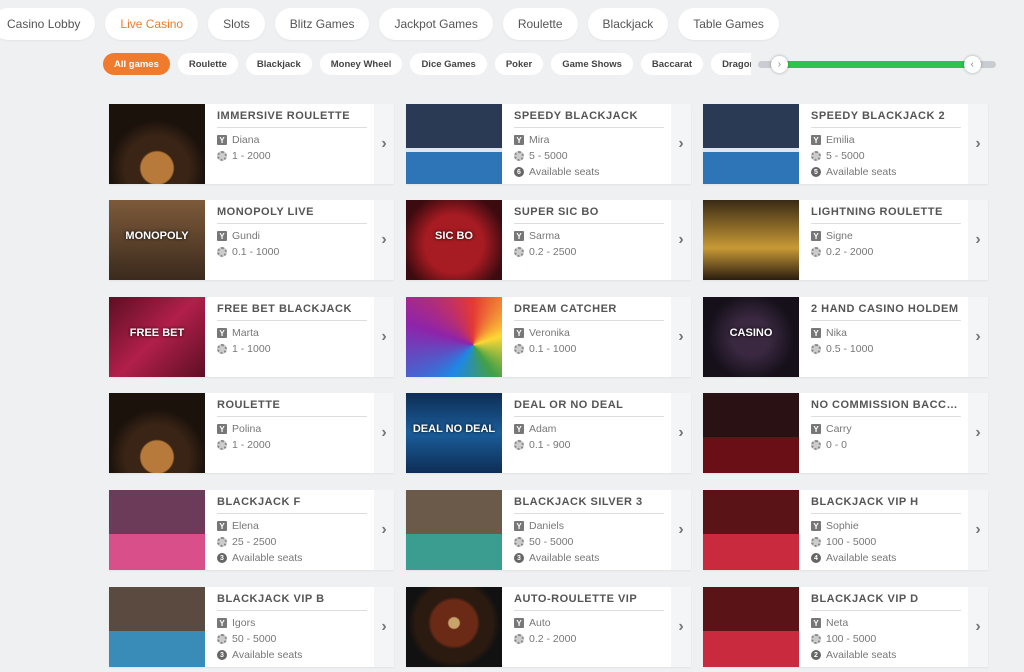  What do you see at coordinates (628, 24) in the screenshot?
I see `nav-tab-blackjack: Blackjack` at bounding box center [628, 24].